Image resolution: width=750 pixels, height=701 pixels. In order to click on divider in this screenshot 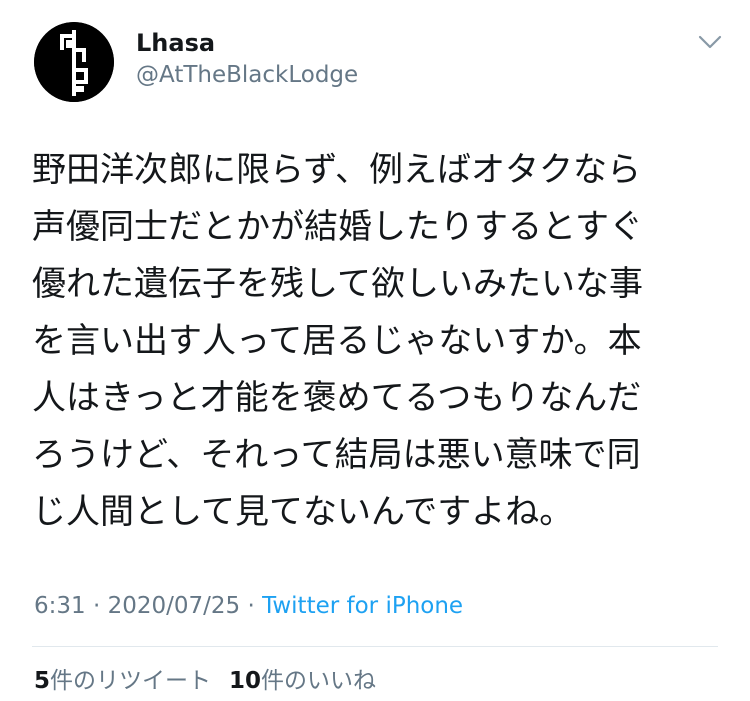, I will do `click(375, 646)`.